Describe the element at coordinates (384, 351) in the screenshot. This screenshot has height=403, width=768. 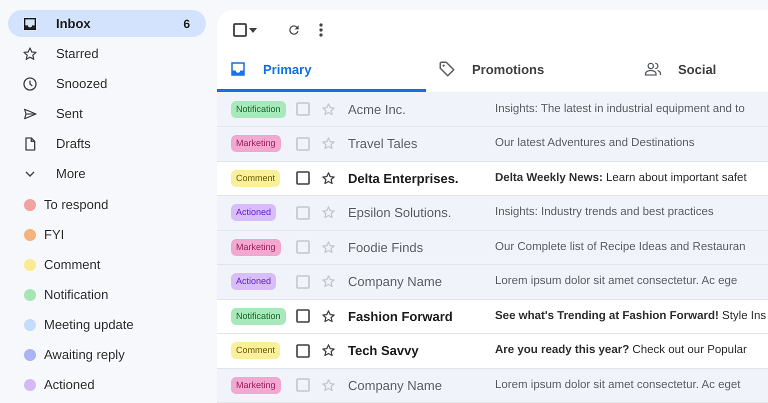
I see `sender-name: Tech Savvy` at that location.